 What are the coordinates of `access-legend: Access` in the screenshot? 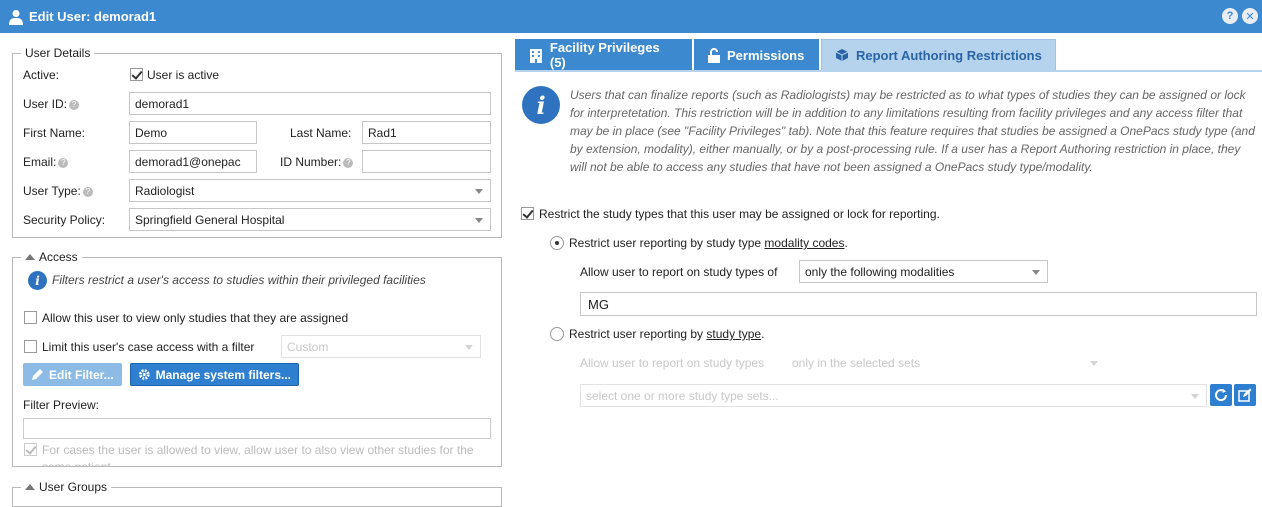 It's located at (51, 257).